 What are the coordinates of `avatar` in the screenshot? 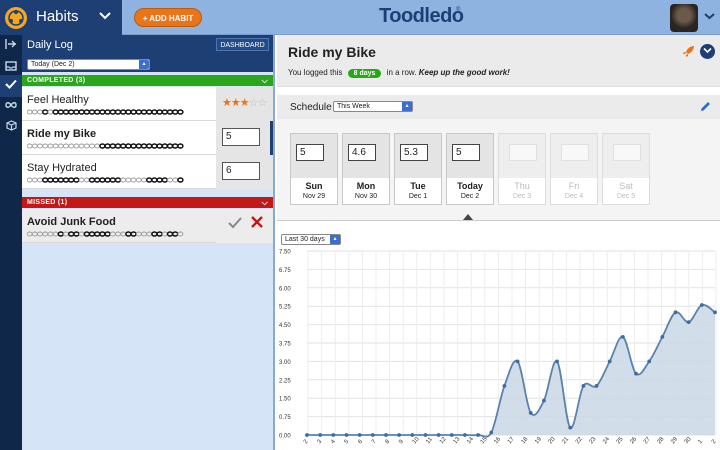 It's located at (684, 18).